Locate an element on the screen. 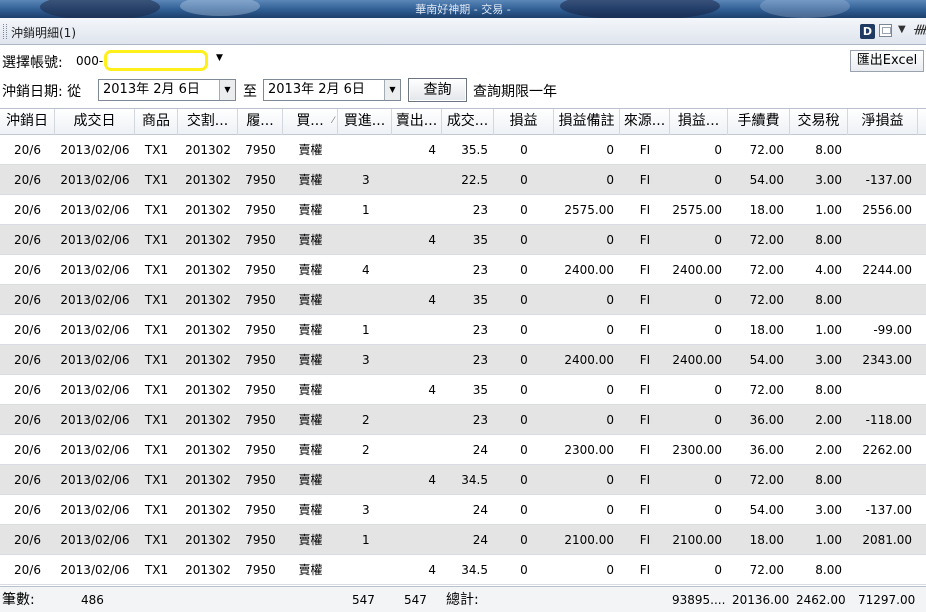  cell-buy-qty: 3 is located at coordinates (366, 510).